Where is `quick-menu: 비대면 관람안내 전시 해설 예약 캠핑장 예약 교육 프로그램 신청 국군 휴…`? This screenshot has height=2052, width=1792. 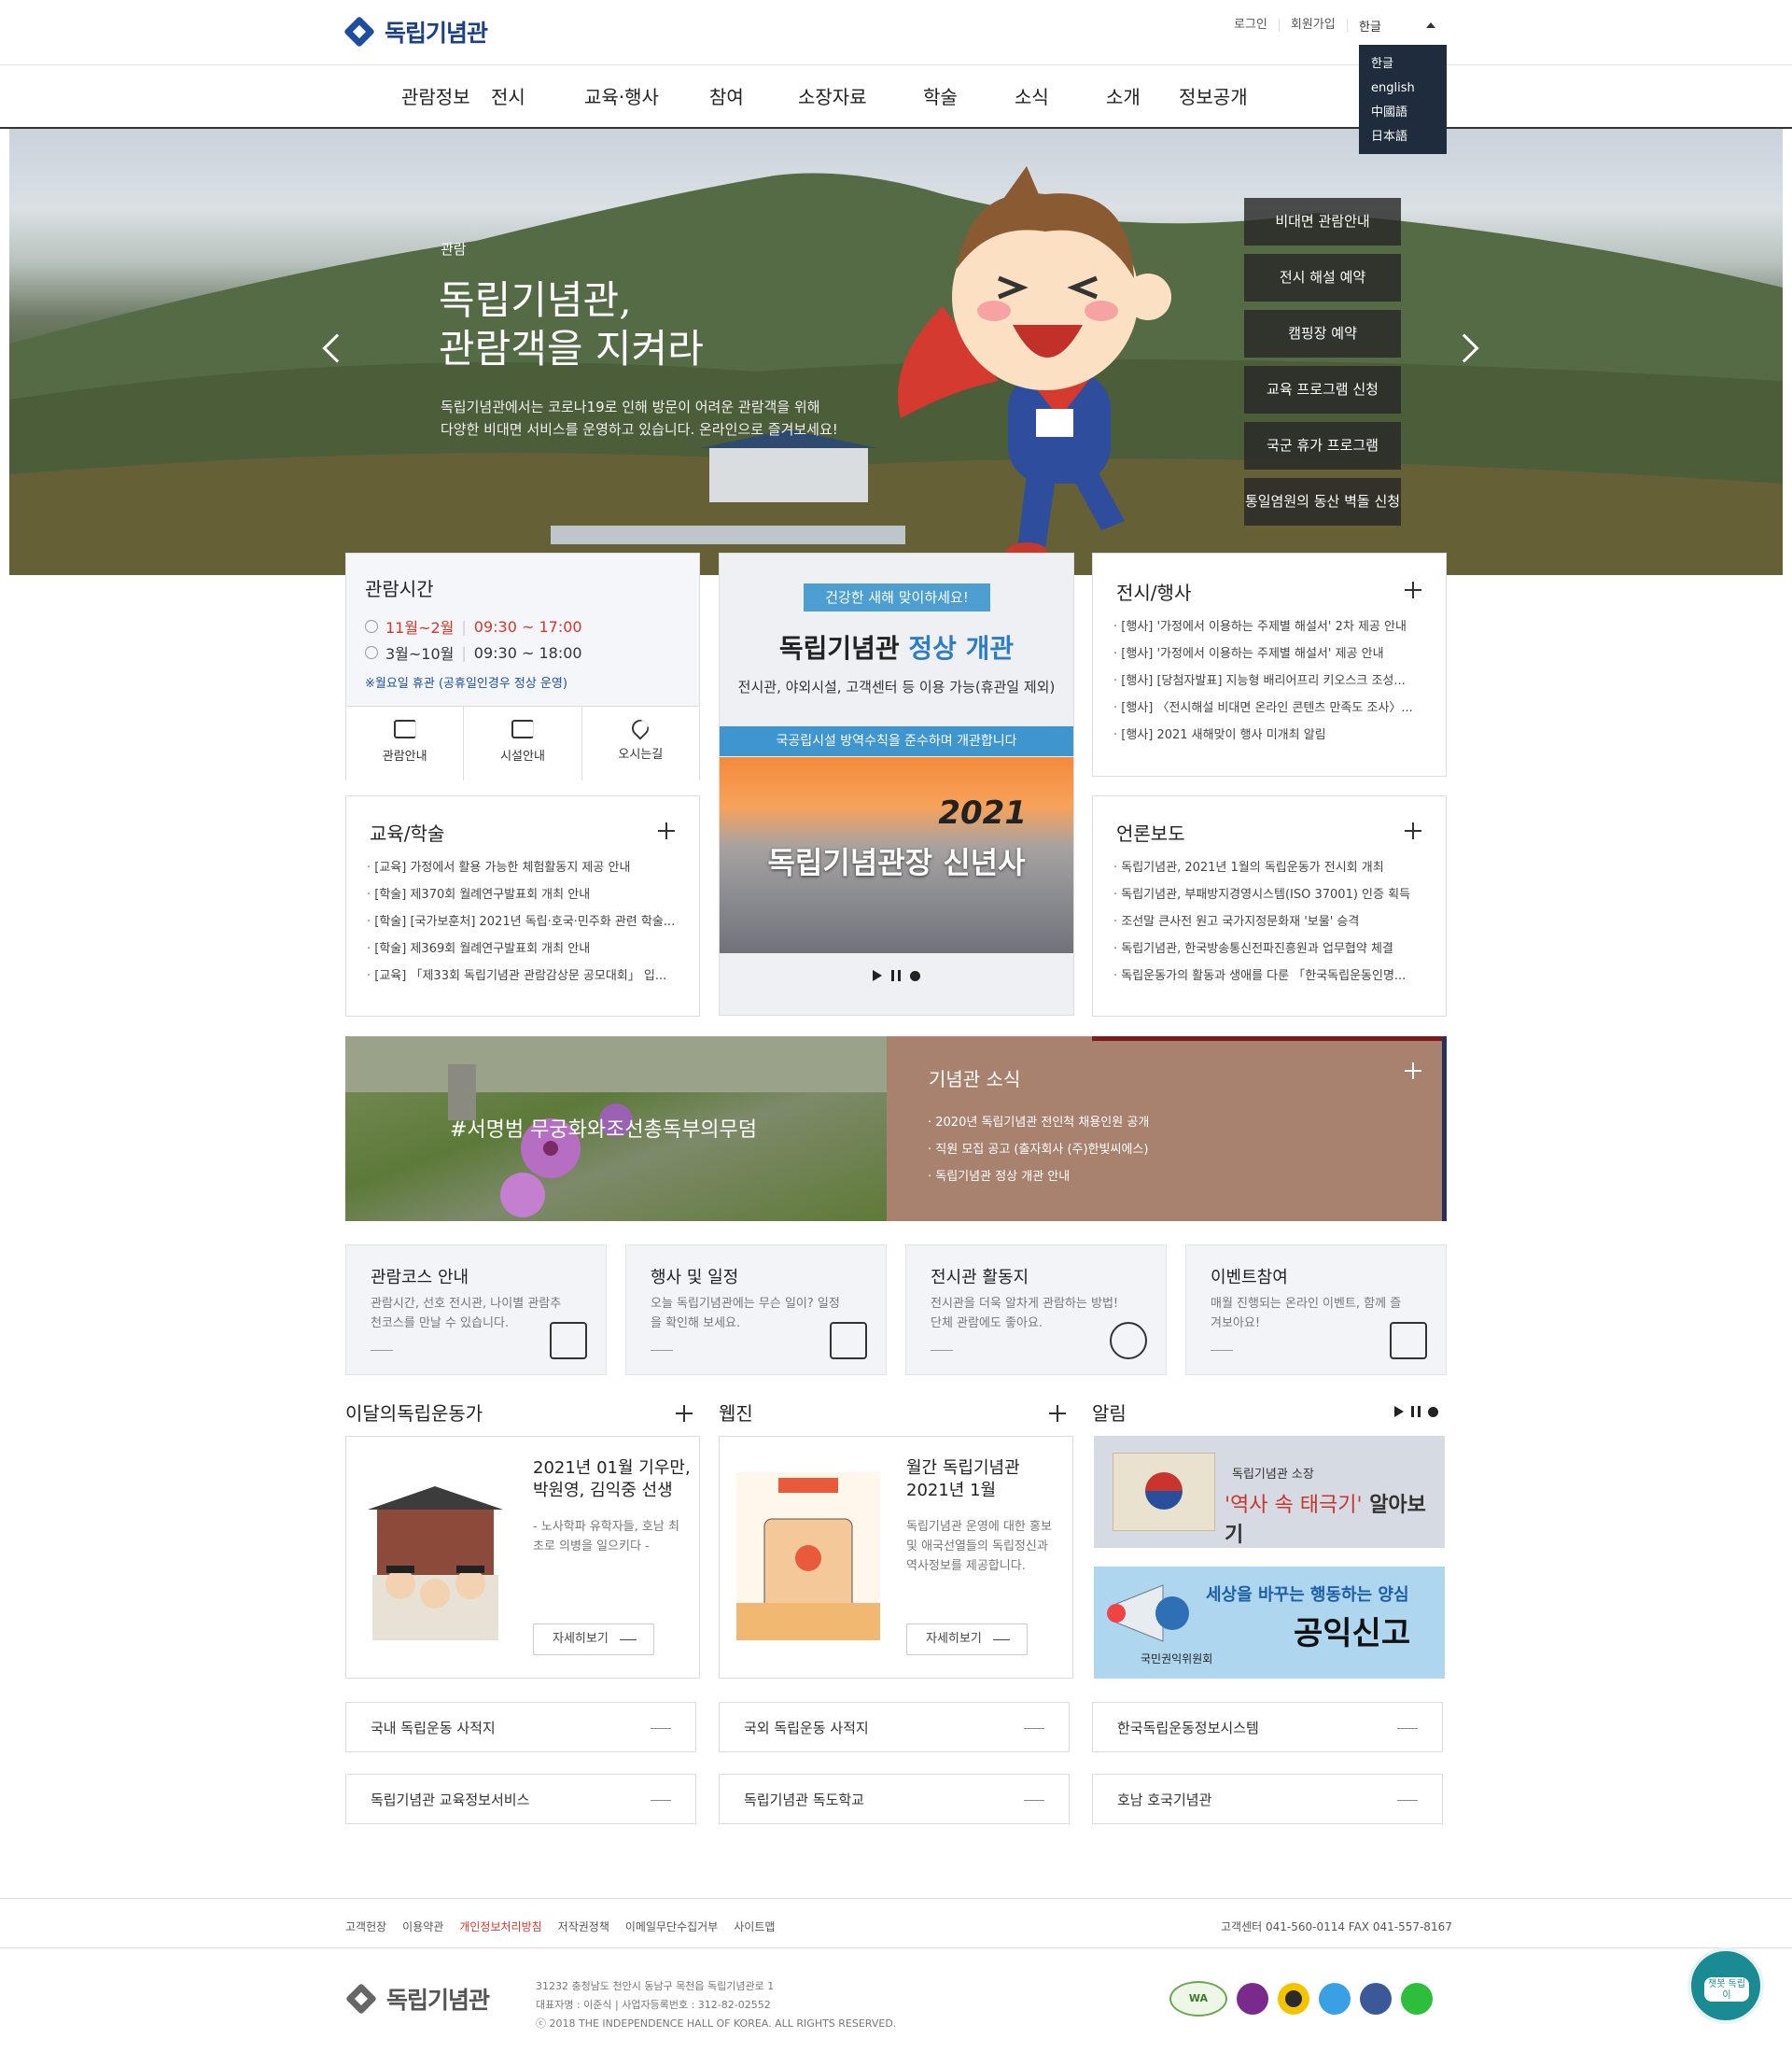 quick-menu: 비대면 관람안내 전시 해설 예약 캠핑장 예약 교육 프로그램 신청 국군 휴… is located at coordinates (1322, 366).